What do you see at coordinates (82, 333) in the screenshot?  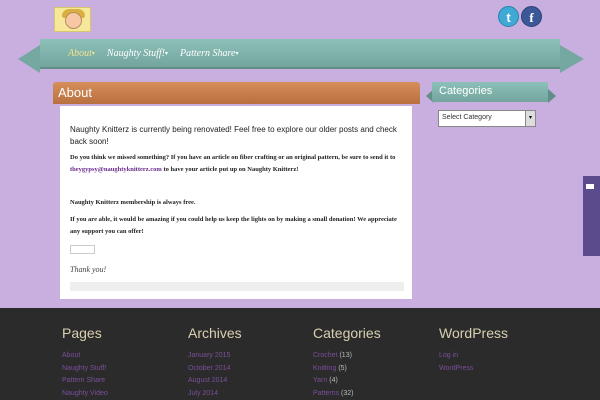 I see `footer-pages-title: Pages` at bounding box center [82, 333].